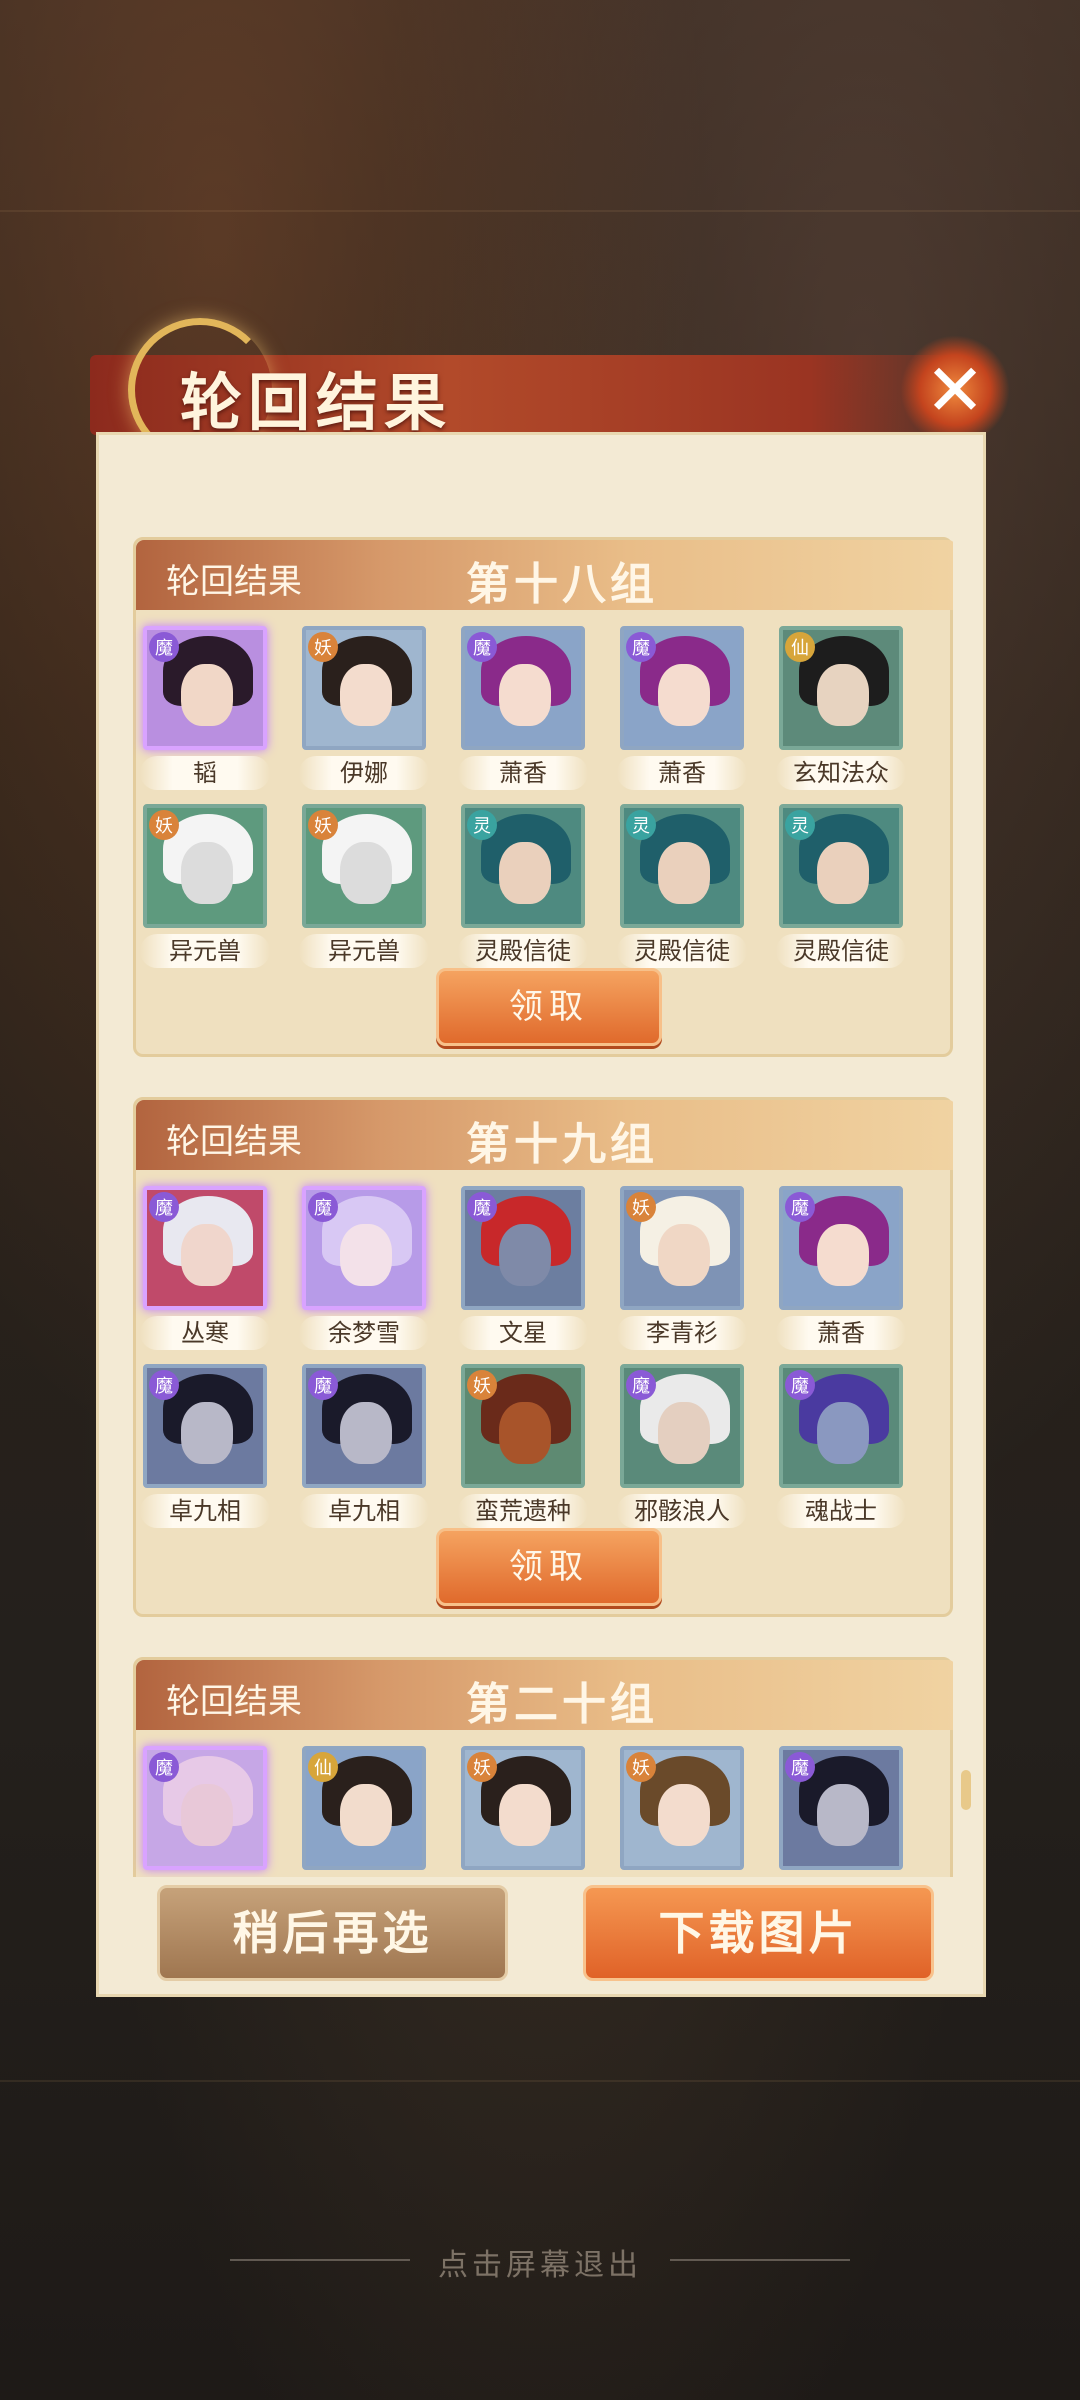  I want to click on character-card: 妖李青衫, so click(682, 1273).